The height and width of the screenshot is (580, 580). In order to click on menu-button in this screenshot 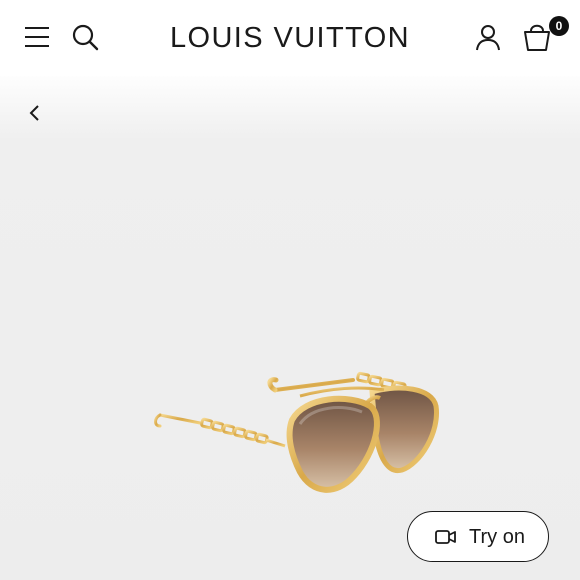, I will do `click(37, 37)`.